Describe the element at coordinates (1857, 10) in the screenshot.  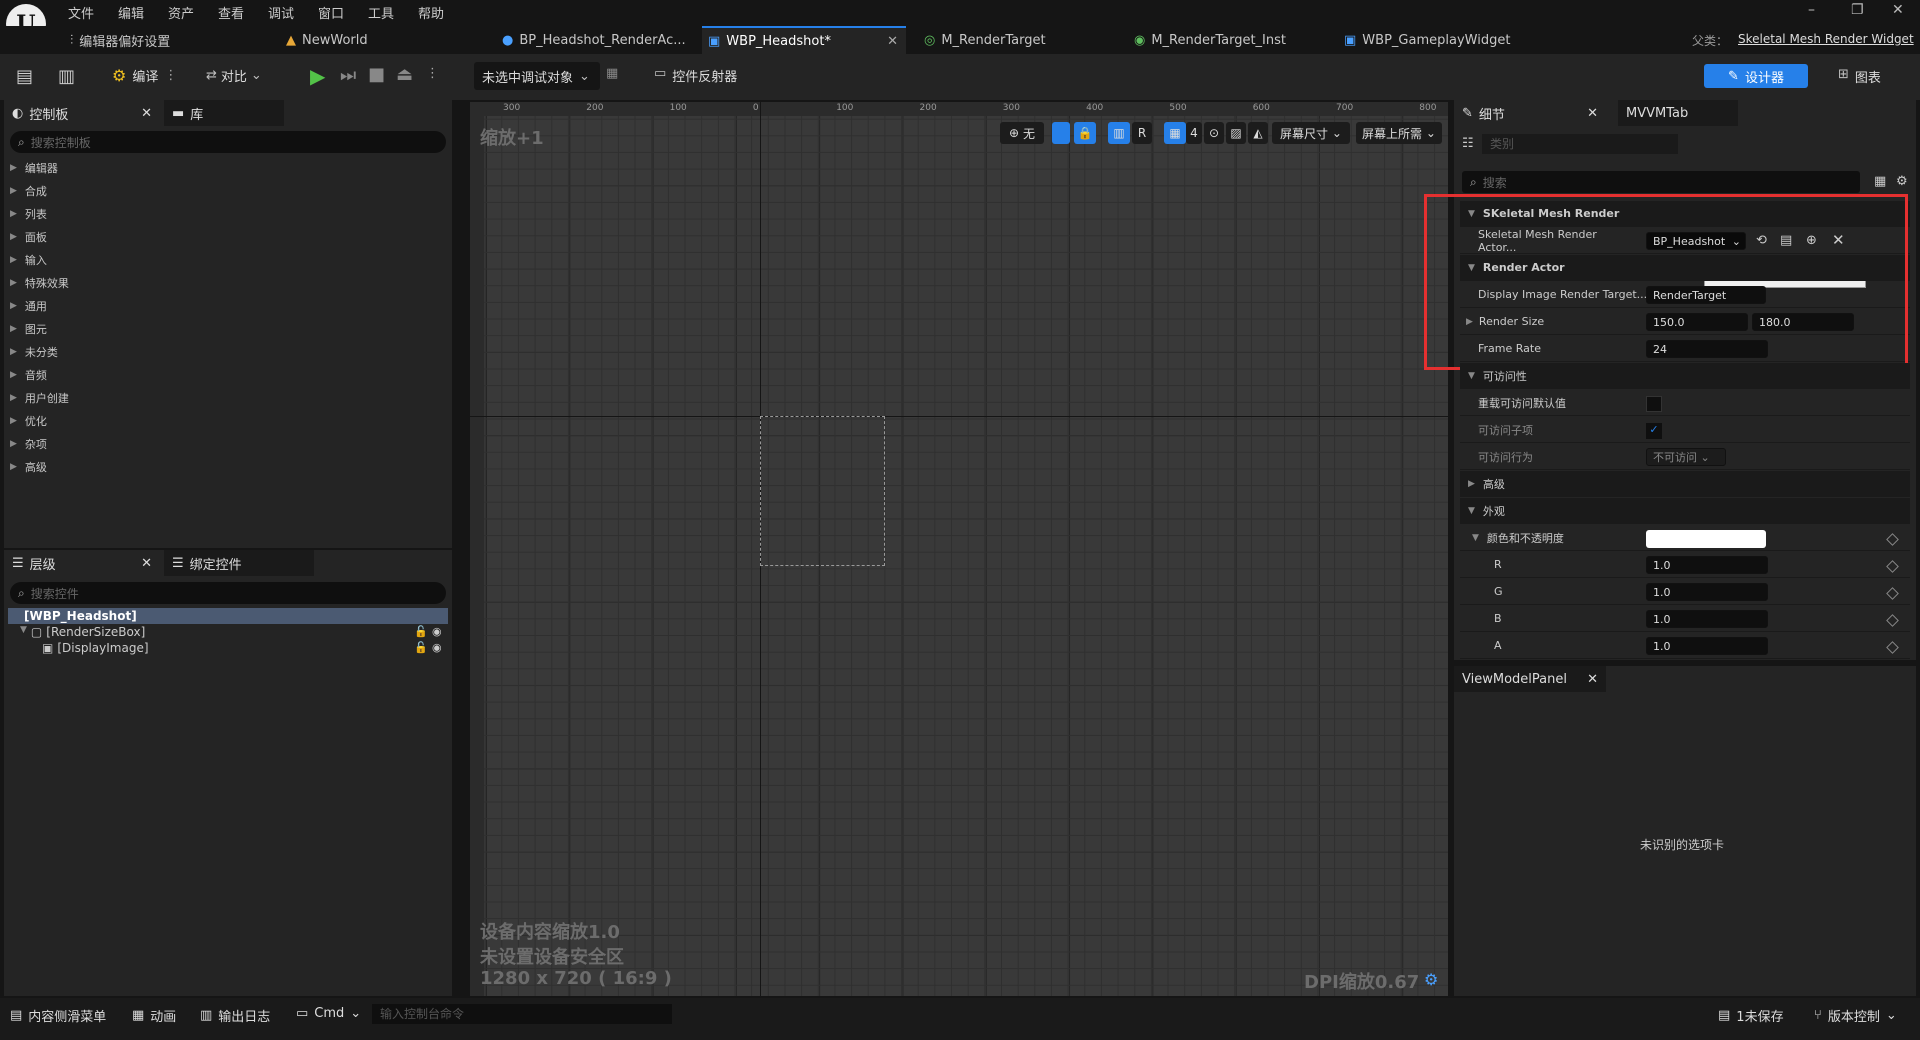
I see `maximize-button: ❐` at that location.